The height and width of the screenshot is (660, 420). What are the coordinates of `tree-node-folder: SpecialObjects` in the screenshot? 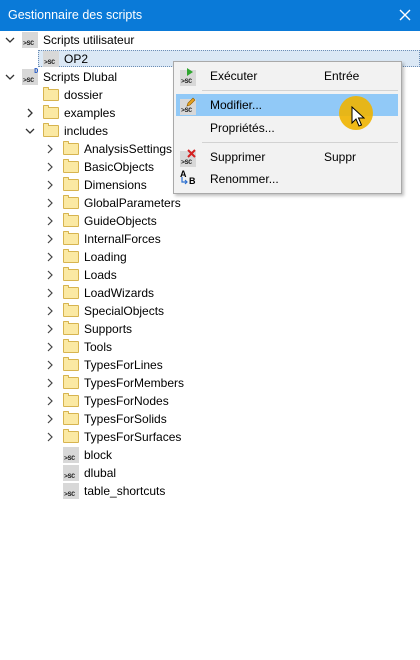 It's located at (210, 311).